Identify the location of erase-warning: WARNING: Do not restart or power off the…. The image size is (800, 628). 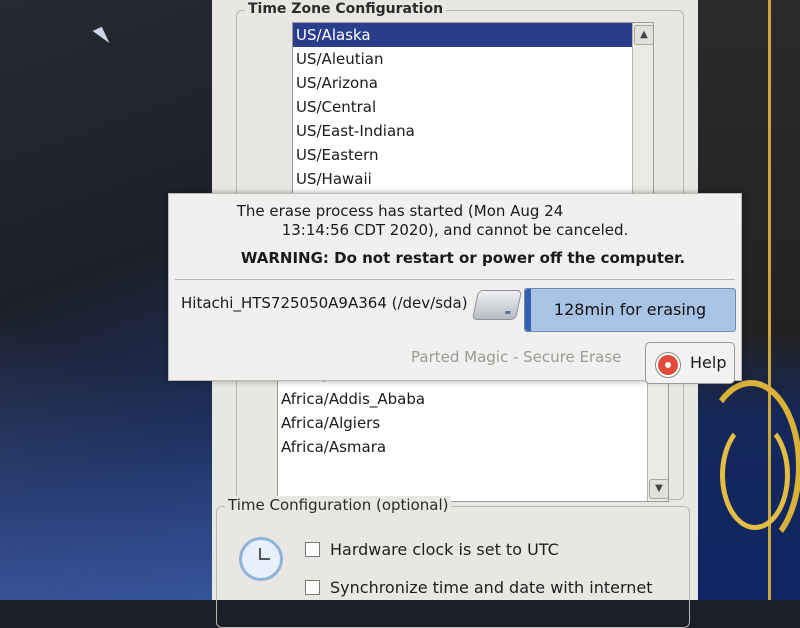
(463, 258).